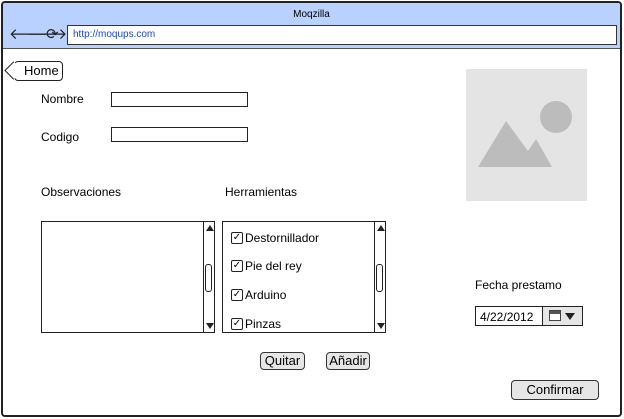 This screenshot has width=624, height=419. What do you see at coordinates (507, 317) in the screenshot?
I see `fecha-value: 4/22/2012` at bounding box center [507, 317].